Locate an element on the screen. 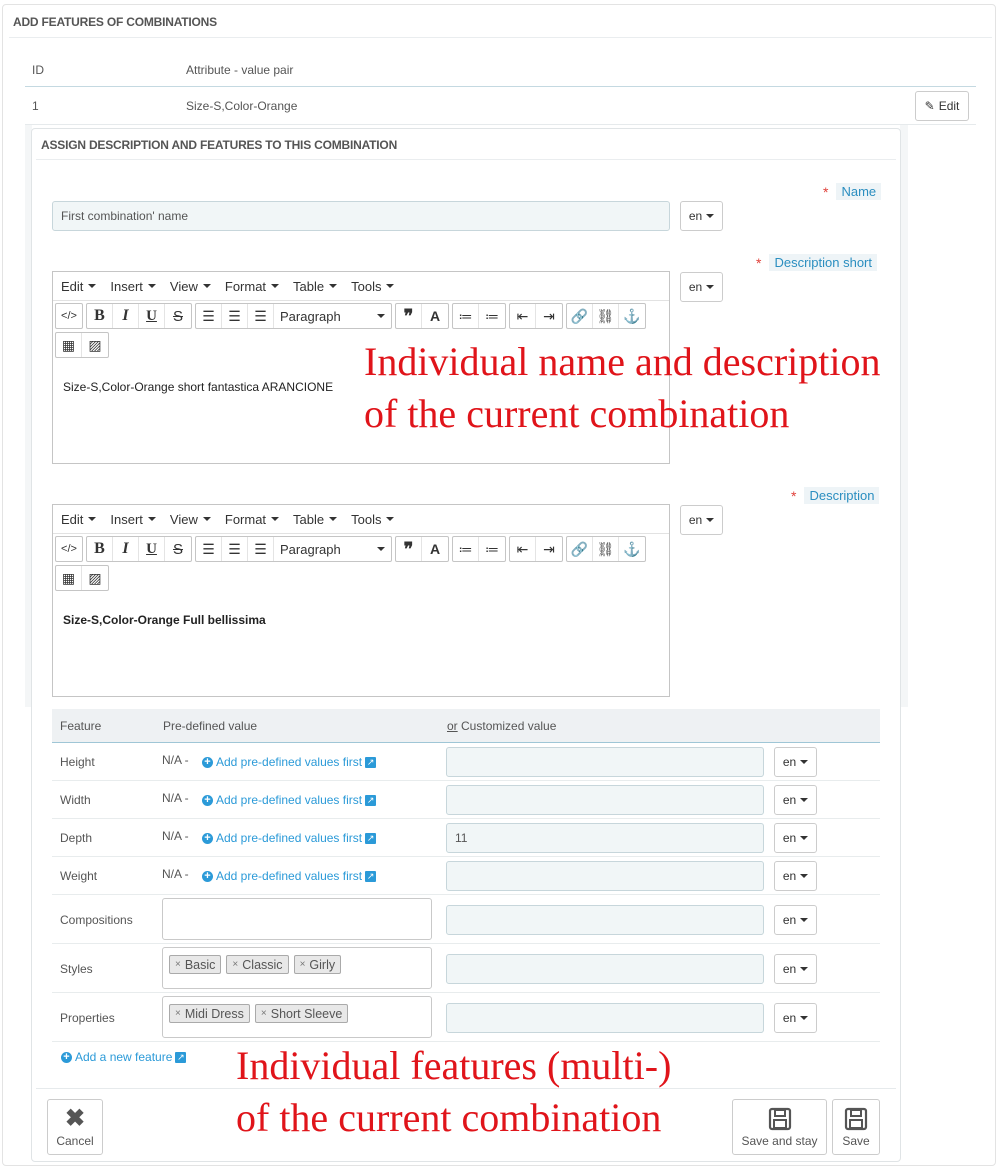 The image size is (1000, 1168). tag-chip: × Basic is located at coordinates (195, 964).